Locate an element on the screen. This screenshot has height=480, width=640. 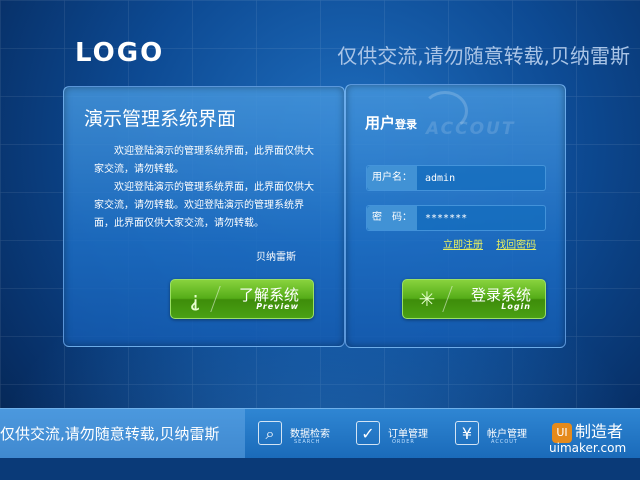
login-button: ✳ 登录系统 Login is located at coordinates (474, 299).